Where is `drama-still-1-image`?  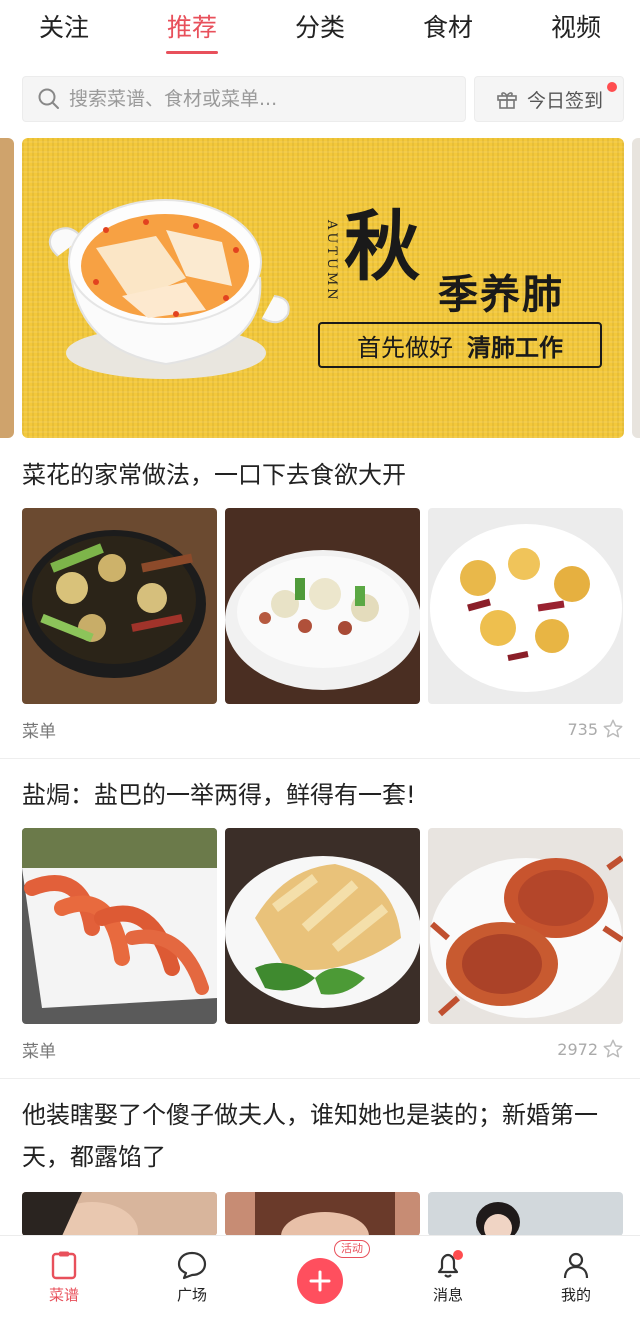 drama-still-1-image is located at coordinates (119, 1214).